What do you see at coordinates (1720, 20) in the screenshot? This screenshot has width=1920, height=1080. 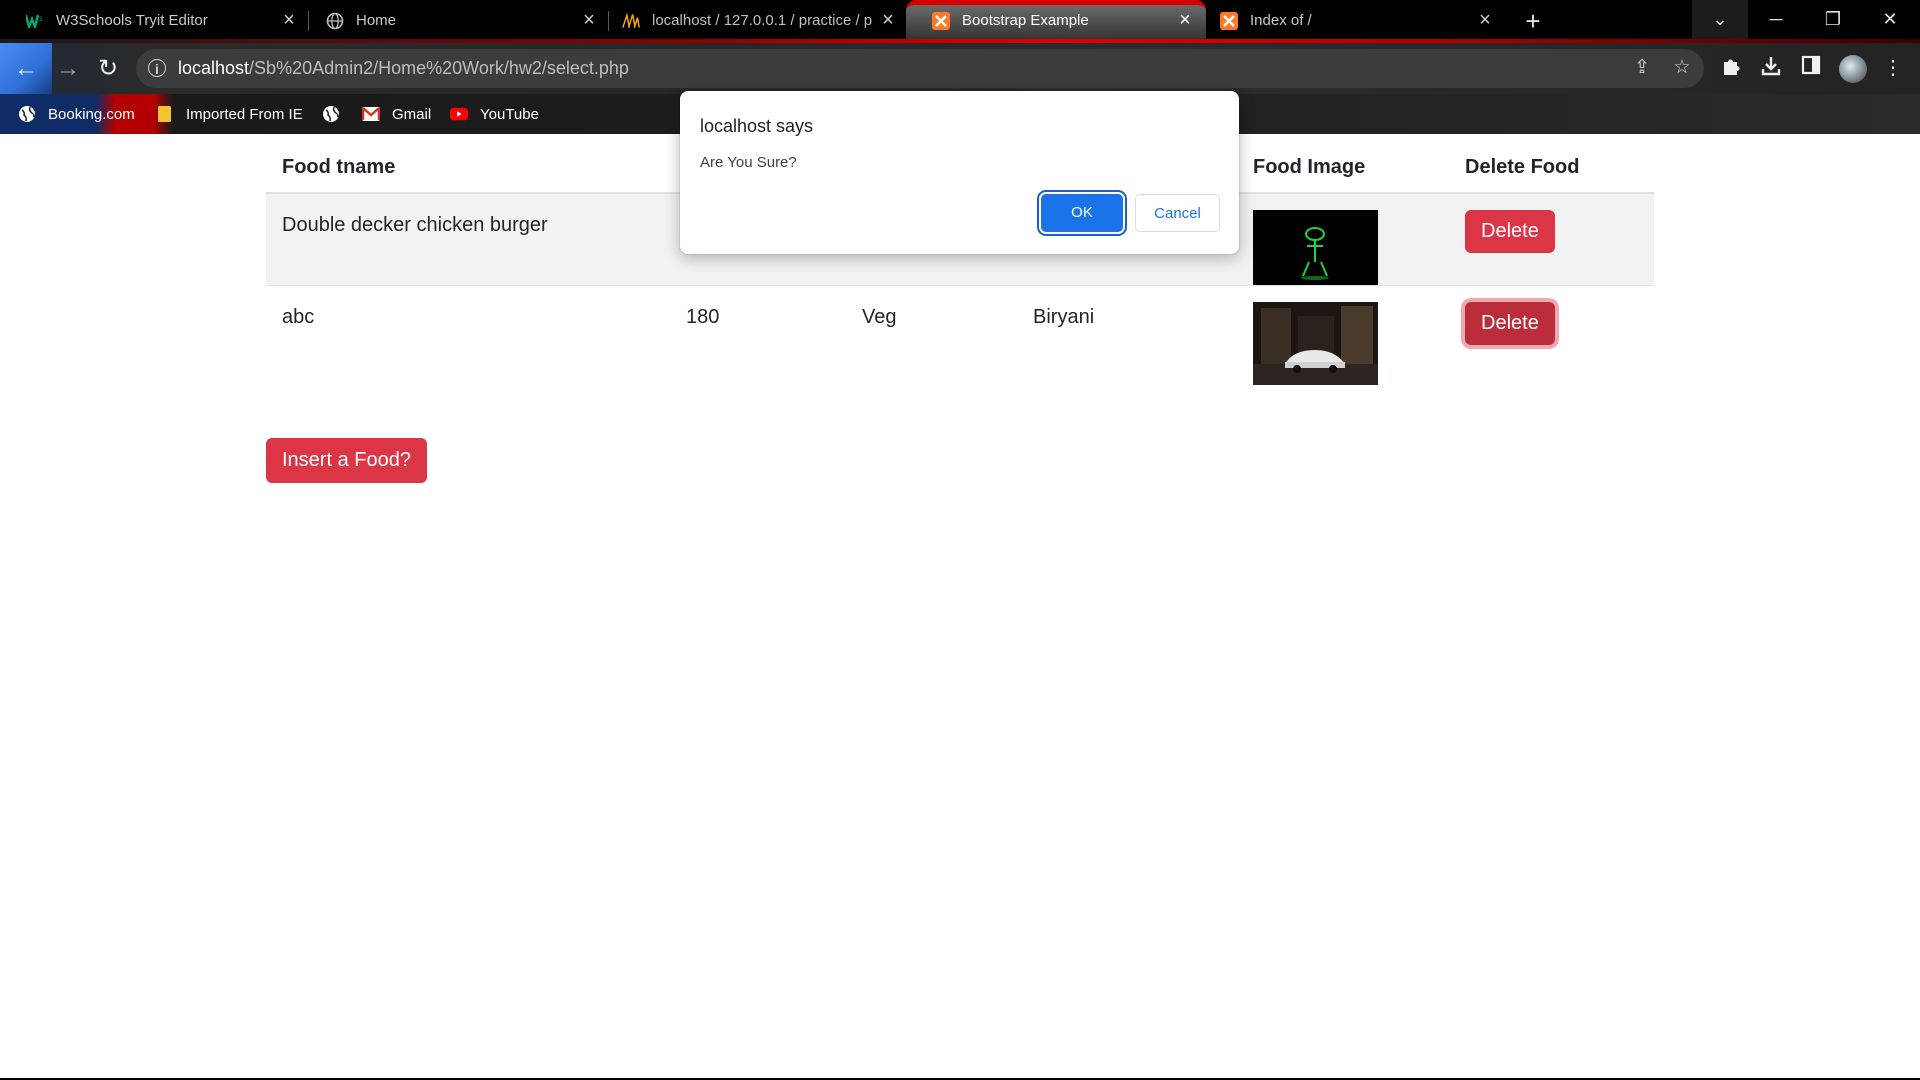 I see `tab-search-chevron-icon: ⌄` at bounding box center [1720, 20].